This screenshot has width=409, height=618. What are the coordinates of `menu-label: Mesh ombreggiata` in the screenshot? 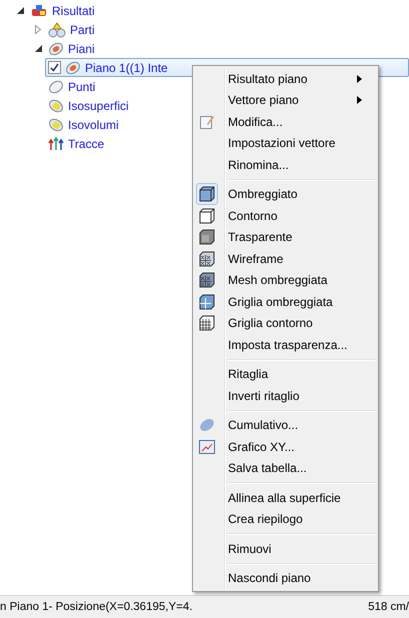 It's located at (278, 280).